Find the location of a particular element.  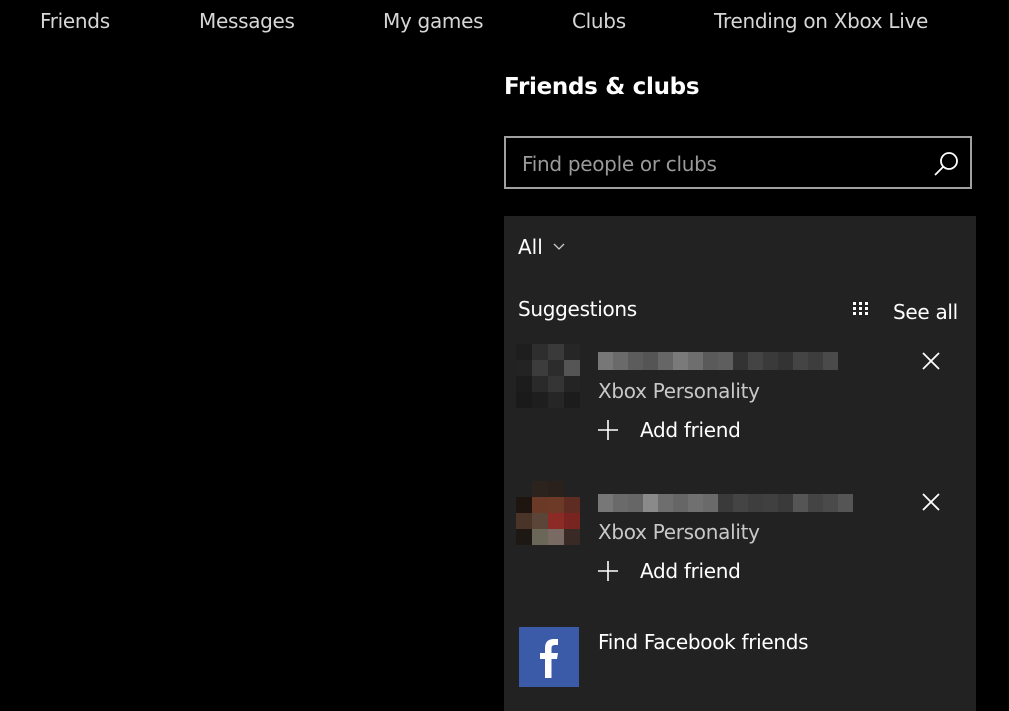

nav-clubs: Clubs is located at coordinates (599, 21).